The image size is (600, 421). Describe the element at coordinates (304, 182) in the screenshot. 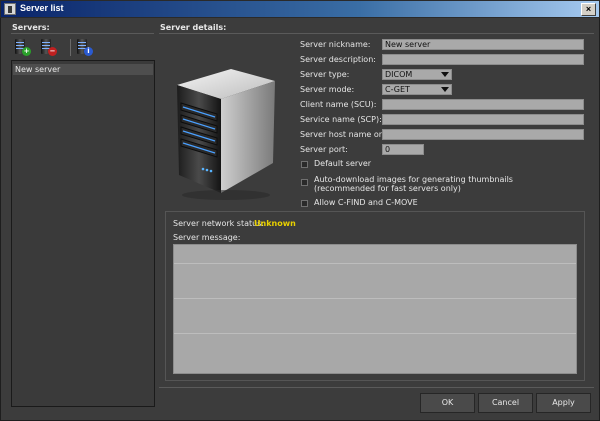

I see `auto-download-checkbox` at that location.